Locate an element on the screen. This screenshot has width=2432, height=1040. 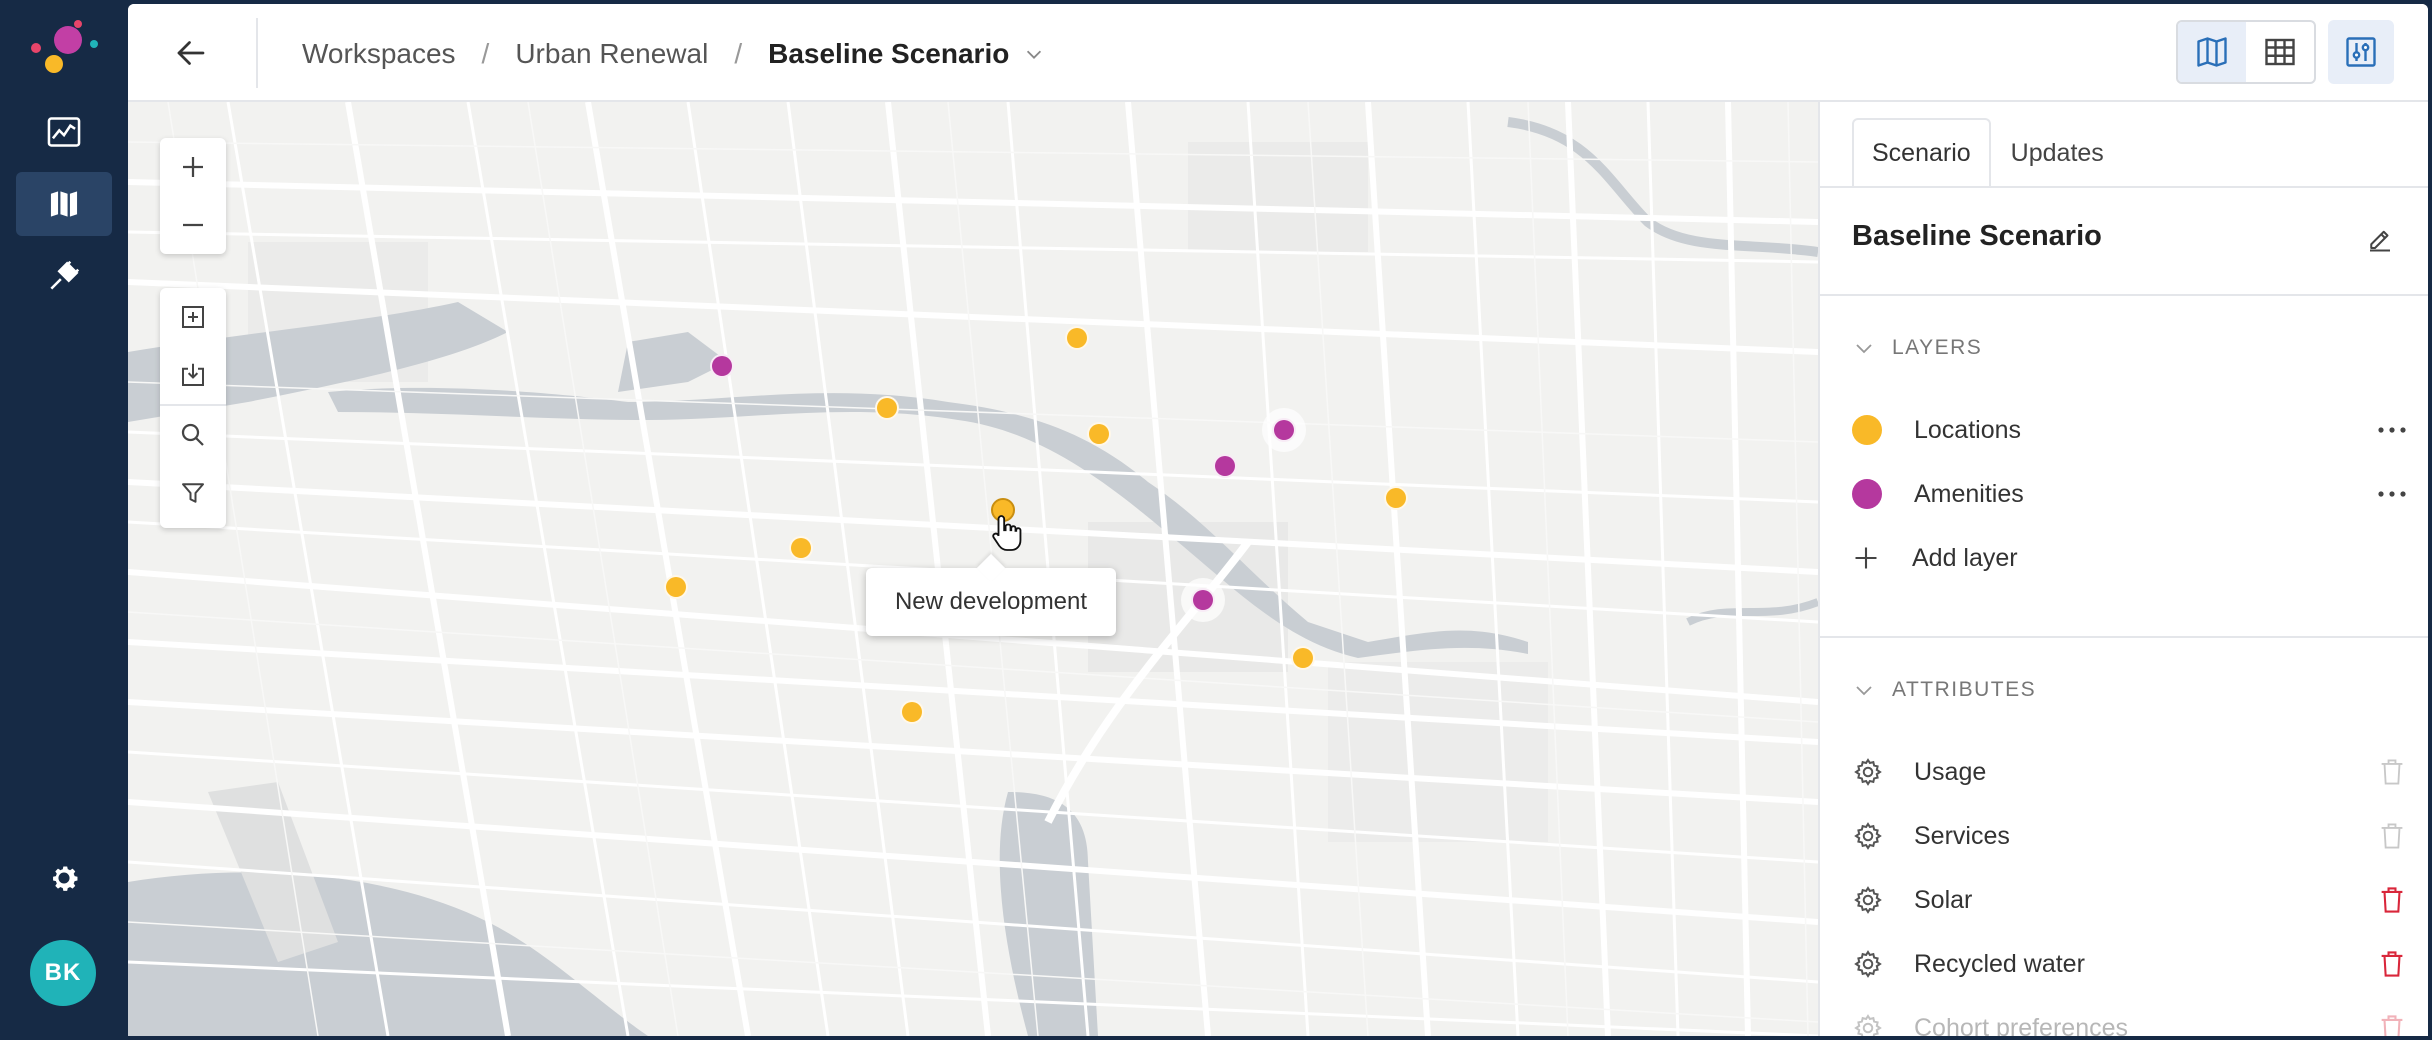
user-avatar: BK is located at coordinates (63, 973).